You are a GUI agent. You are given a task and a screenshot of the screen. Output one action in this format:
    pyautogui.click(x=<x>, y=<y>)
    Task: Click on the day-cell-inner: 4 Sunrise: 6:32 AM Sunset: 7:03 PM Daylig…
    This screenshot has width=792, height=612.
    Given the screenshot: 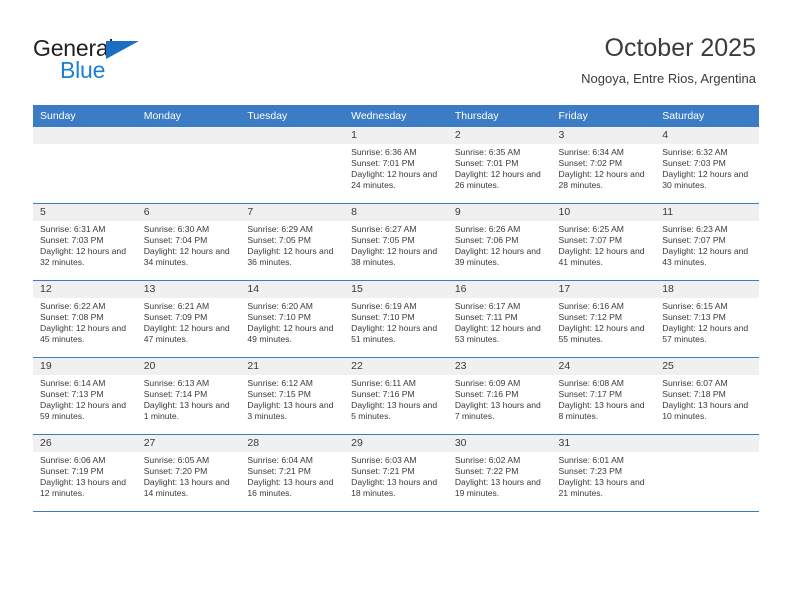 What is the action you would take?
    pyautogui.click(x=707, y=165)
    